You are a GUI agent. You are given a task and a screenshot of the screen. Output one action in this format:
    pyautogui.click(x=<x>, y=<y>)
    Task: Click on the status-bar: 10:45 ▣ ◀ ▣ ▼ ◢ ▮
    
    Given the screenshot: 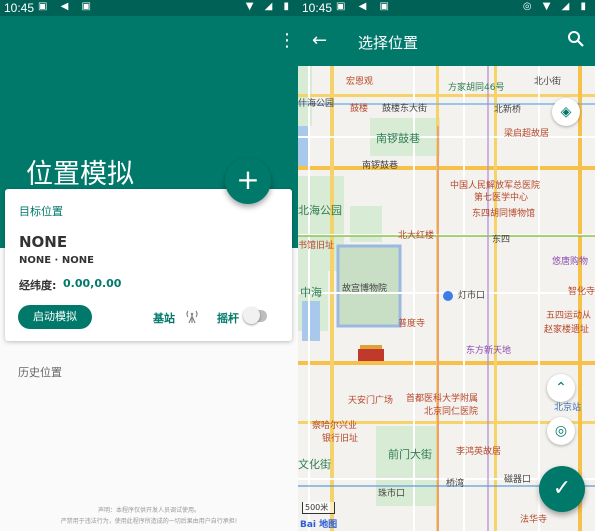 What is the action you would take?
    pyautogui.click(x=149, y=8)
    